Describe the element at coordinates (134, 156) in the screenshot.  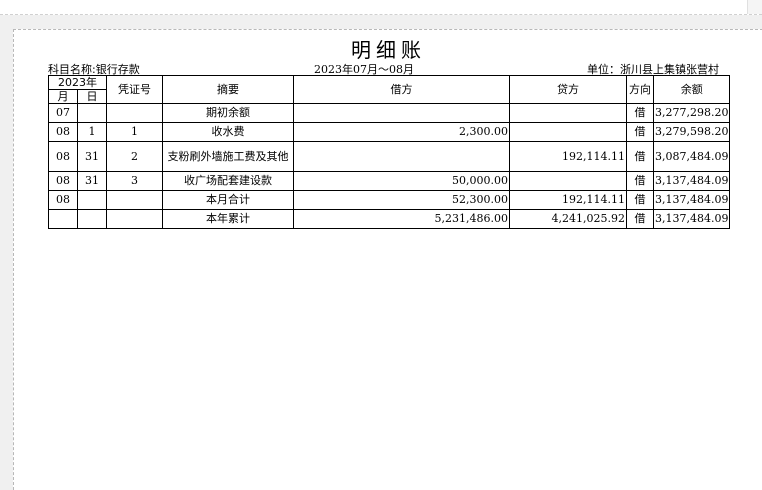
I see `cell-voucher: 2` at that location.